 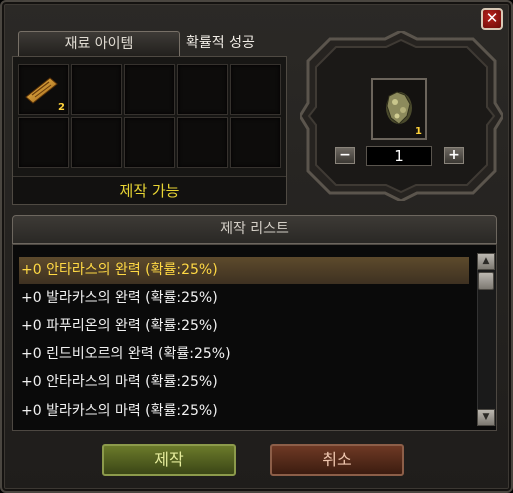 I want to click on craft-list-item: +0 안타라스의 완력 (확률:25%), so click(x=244, y=270).